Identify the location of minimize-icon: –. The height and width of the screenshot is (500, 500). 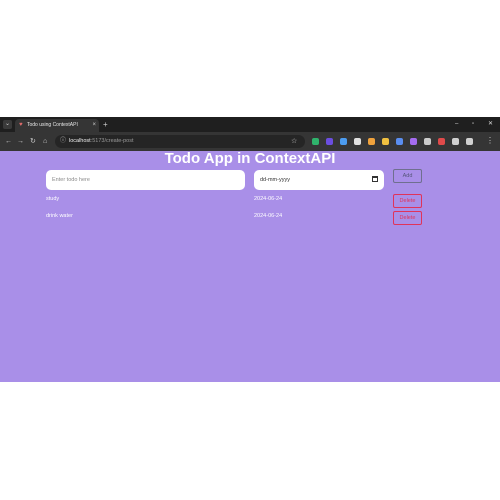
(456, 124).